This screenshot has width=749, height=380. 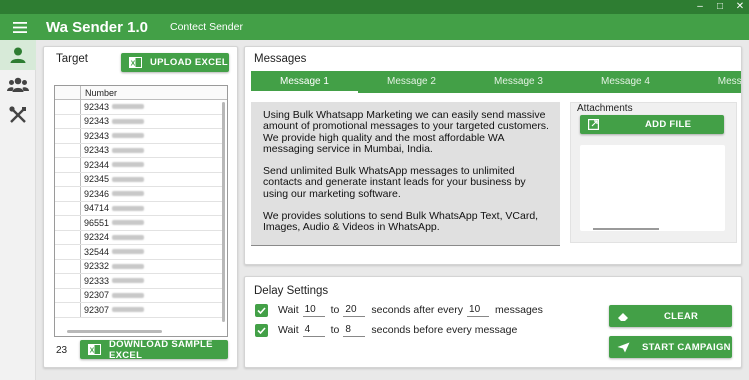 What do you see at coordinates (291, 291) in the screenshot?
I see `delay-settings-title: Delay Settings` at bounding box center [291, 291].